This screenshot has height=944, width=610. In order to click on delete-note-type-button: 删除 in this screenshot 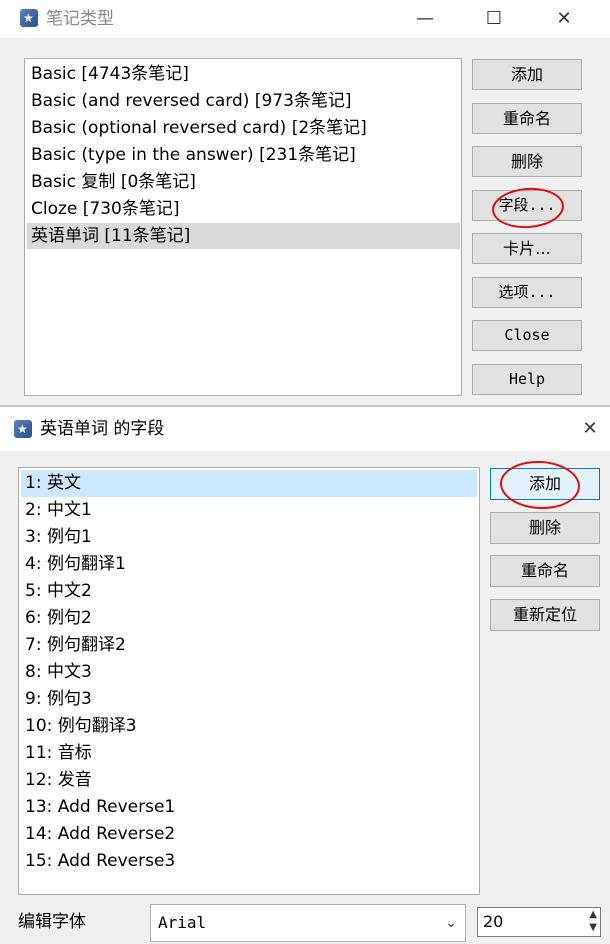, I will do `click(527, 161)`.